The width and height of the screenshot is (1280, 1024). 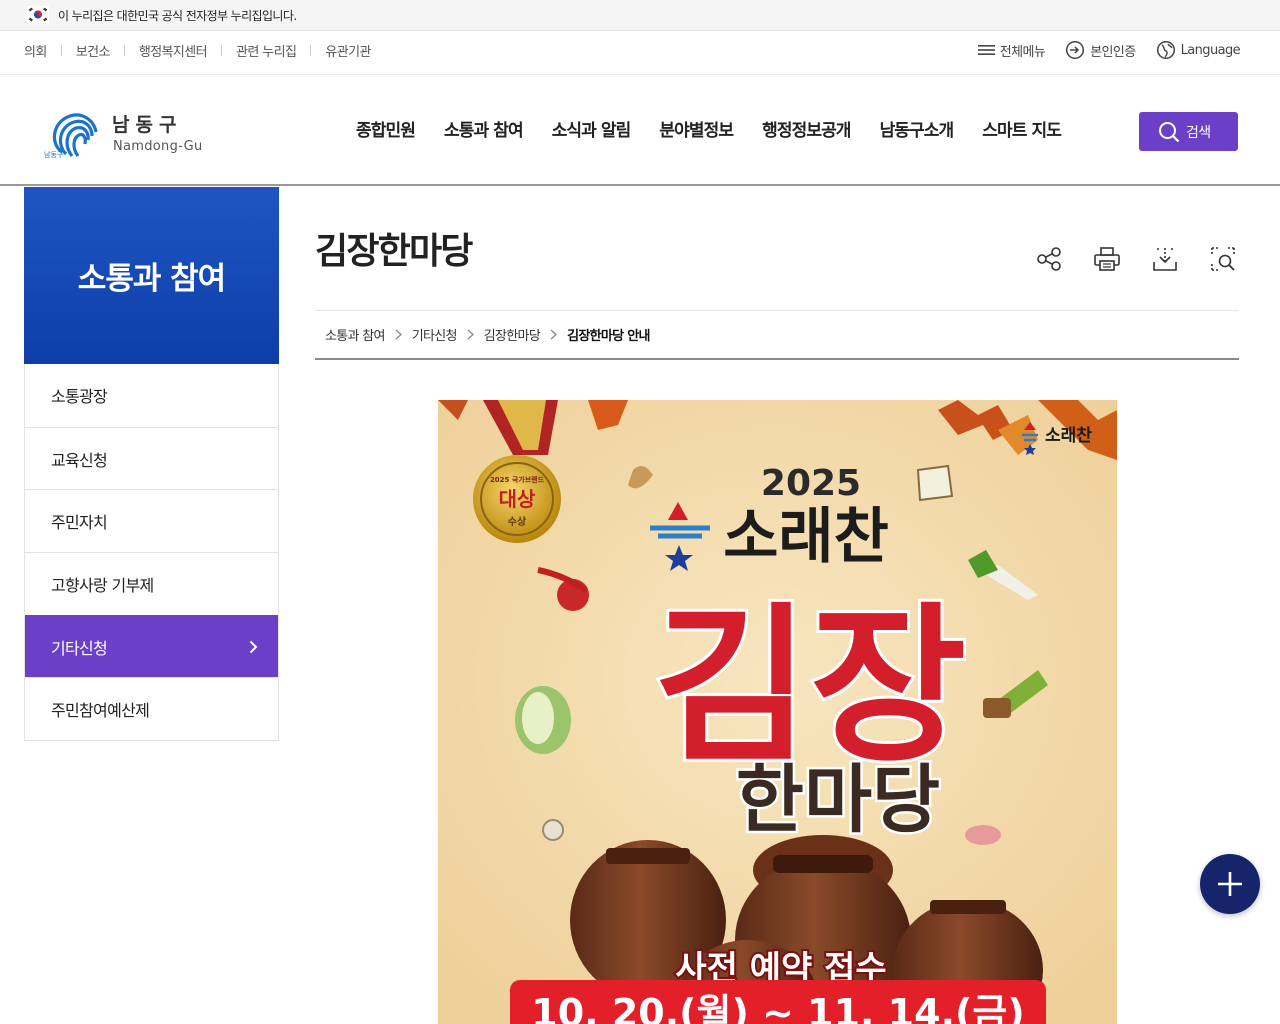 I want to click on auth-label: 본인인증, so click(x=1113, y=52).